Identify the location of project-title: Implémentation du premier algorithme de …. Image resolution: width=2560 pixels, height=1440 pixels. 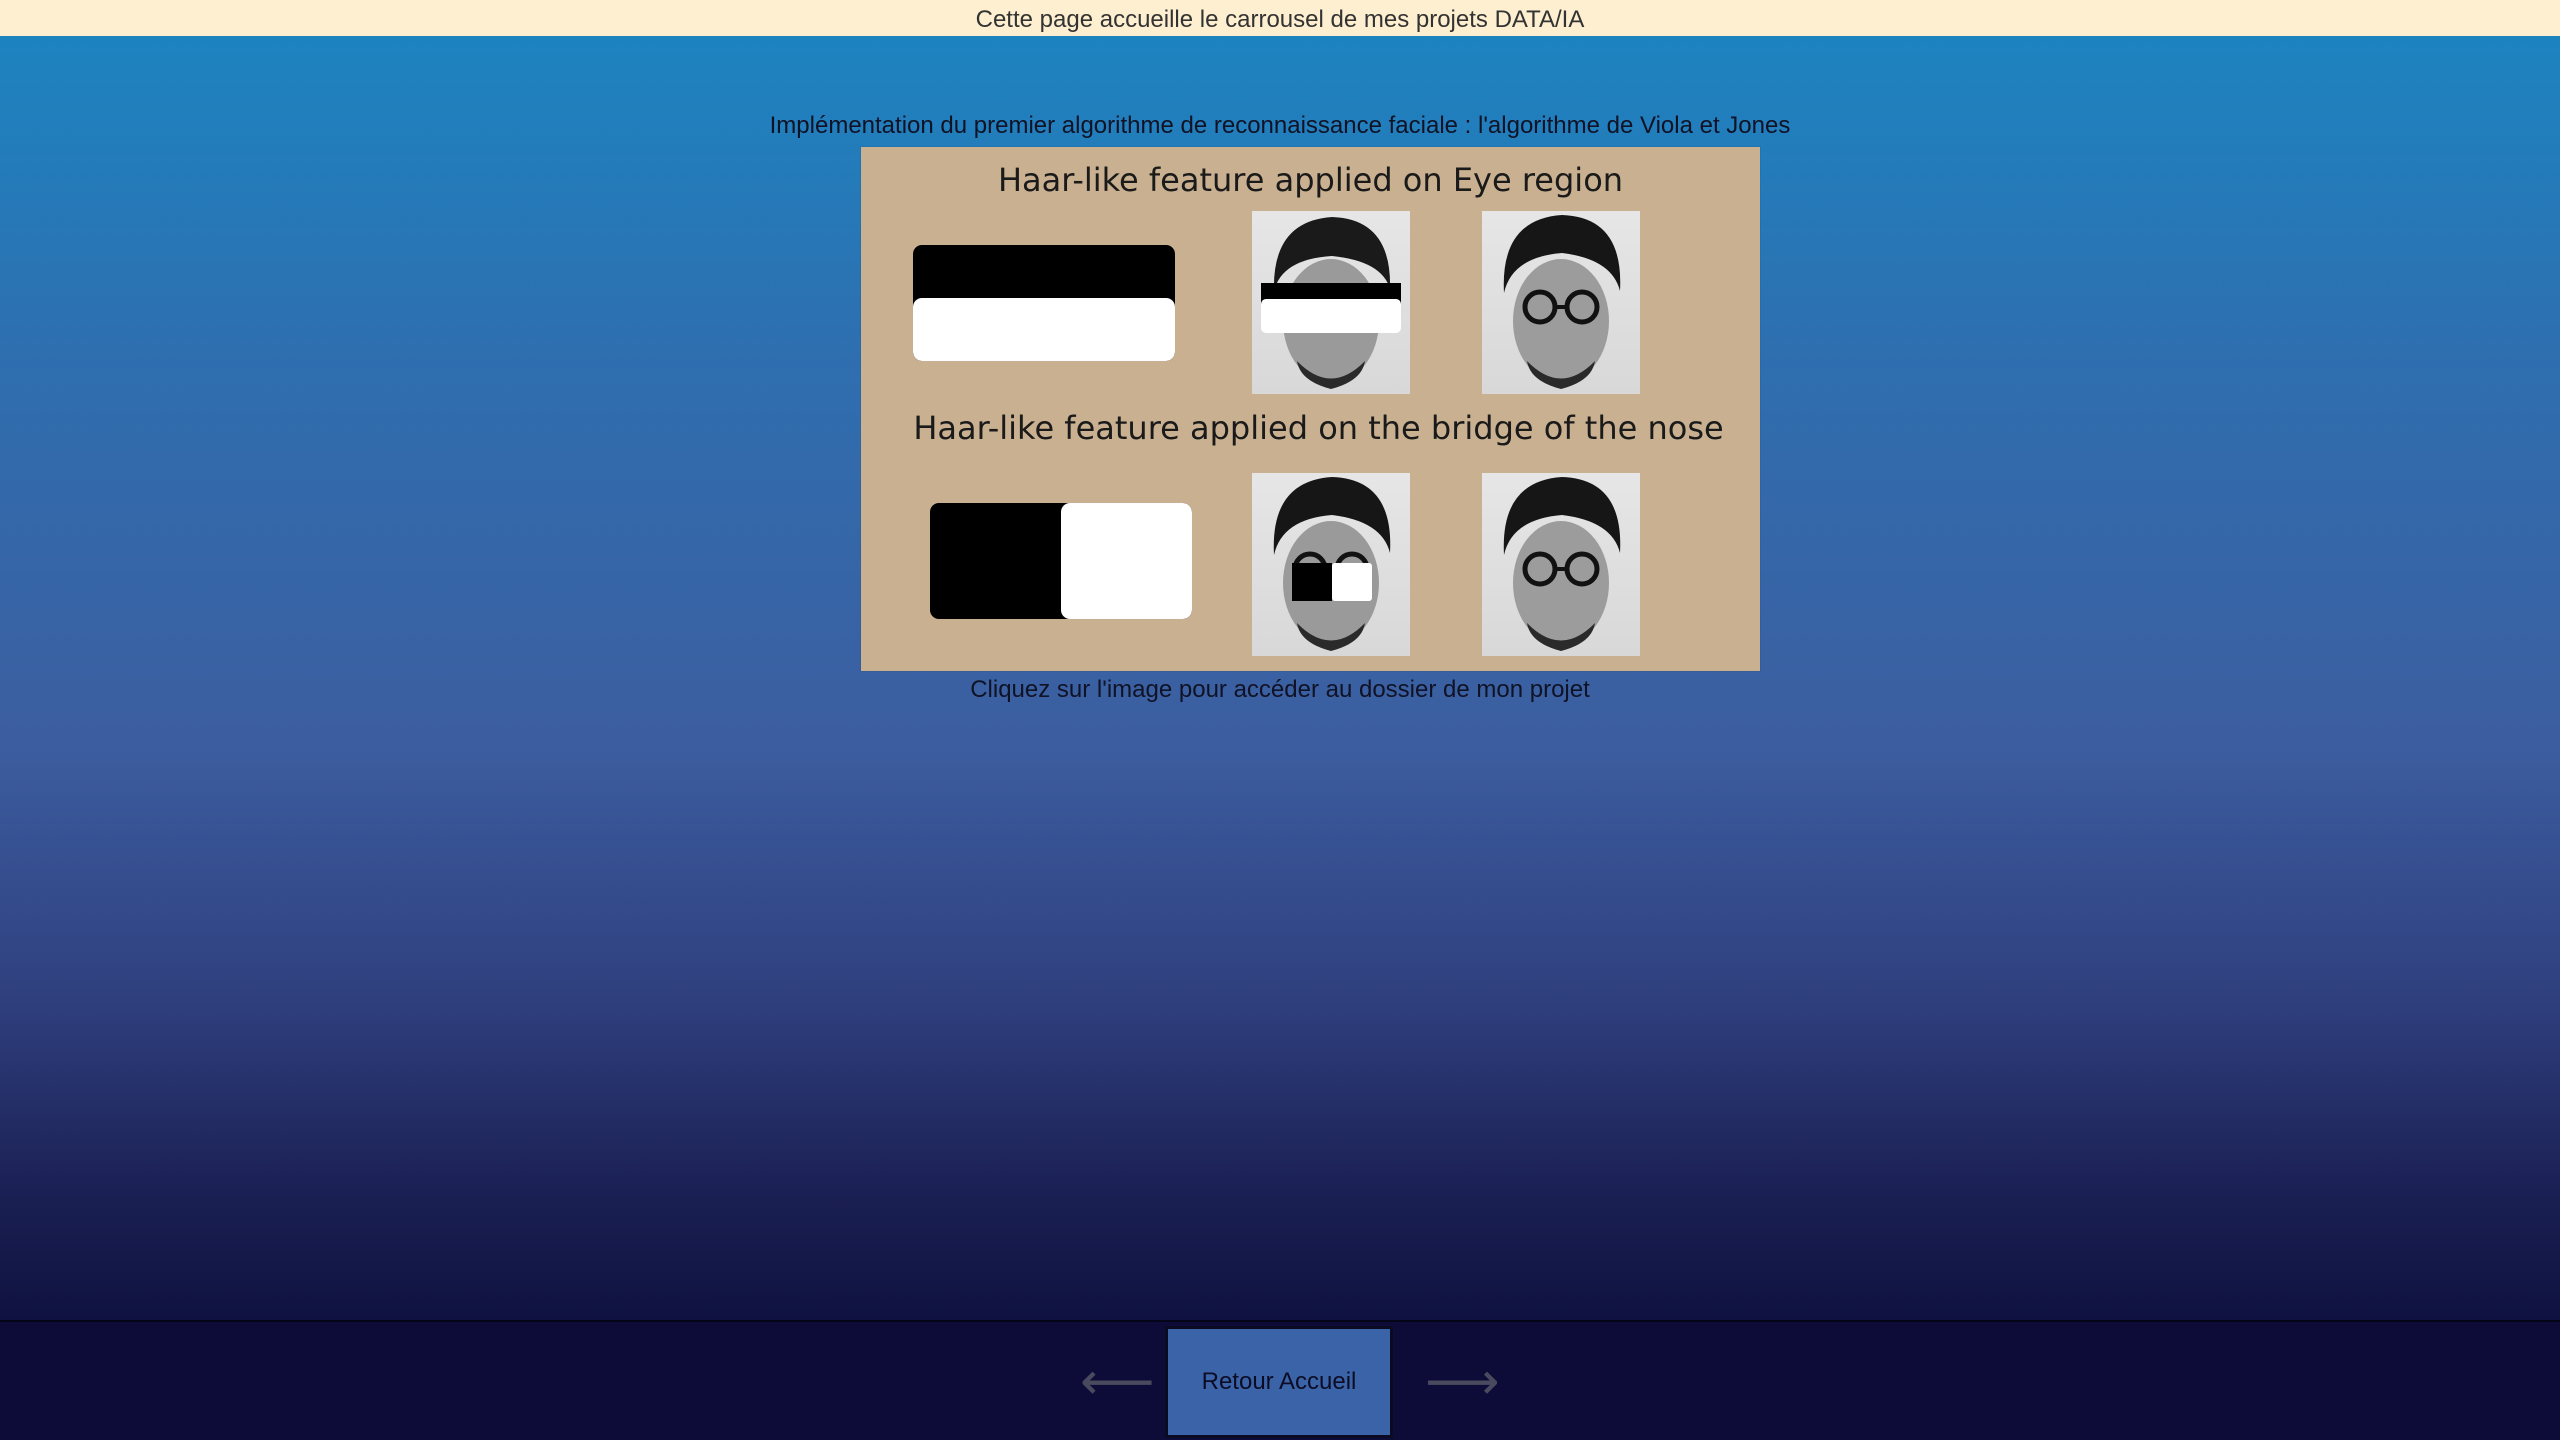
(1280, 125).